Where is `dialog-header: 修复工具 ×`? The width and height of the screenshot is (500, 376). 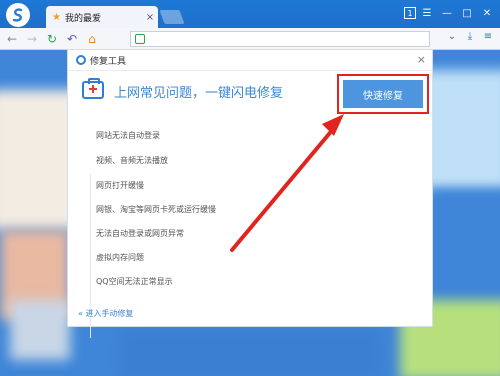 dialog-header: 修复工具 × is located at coordinates (250, 60).